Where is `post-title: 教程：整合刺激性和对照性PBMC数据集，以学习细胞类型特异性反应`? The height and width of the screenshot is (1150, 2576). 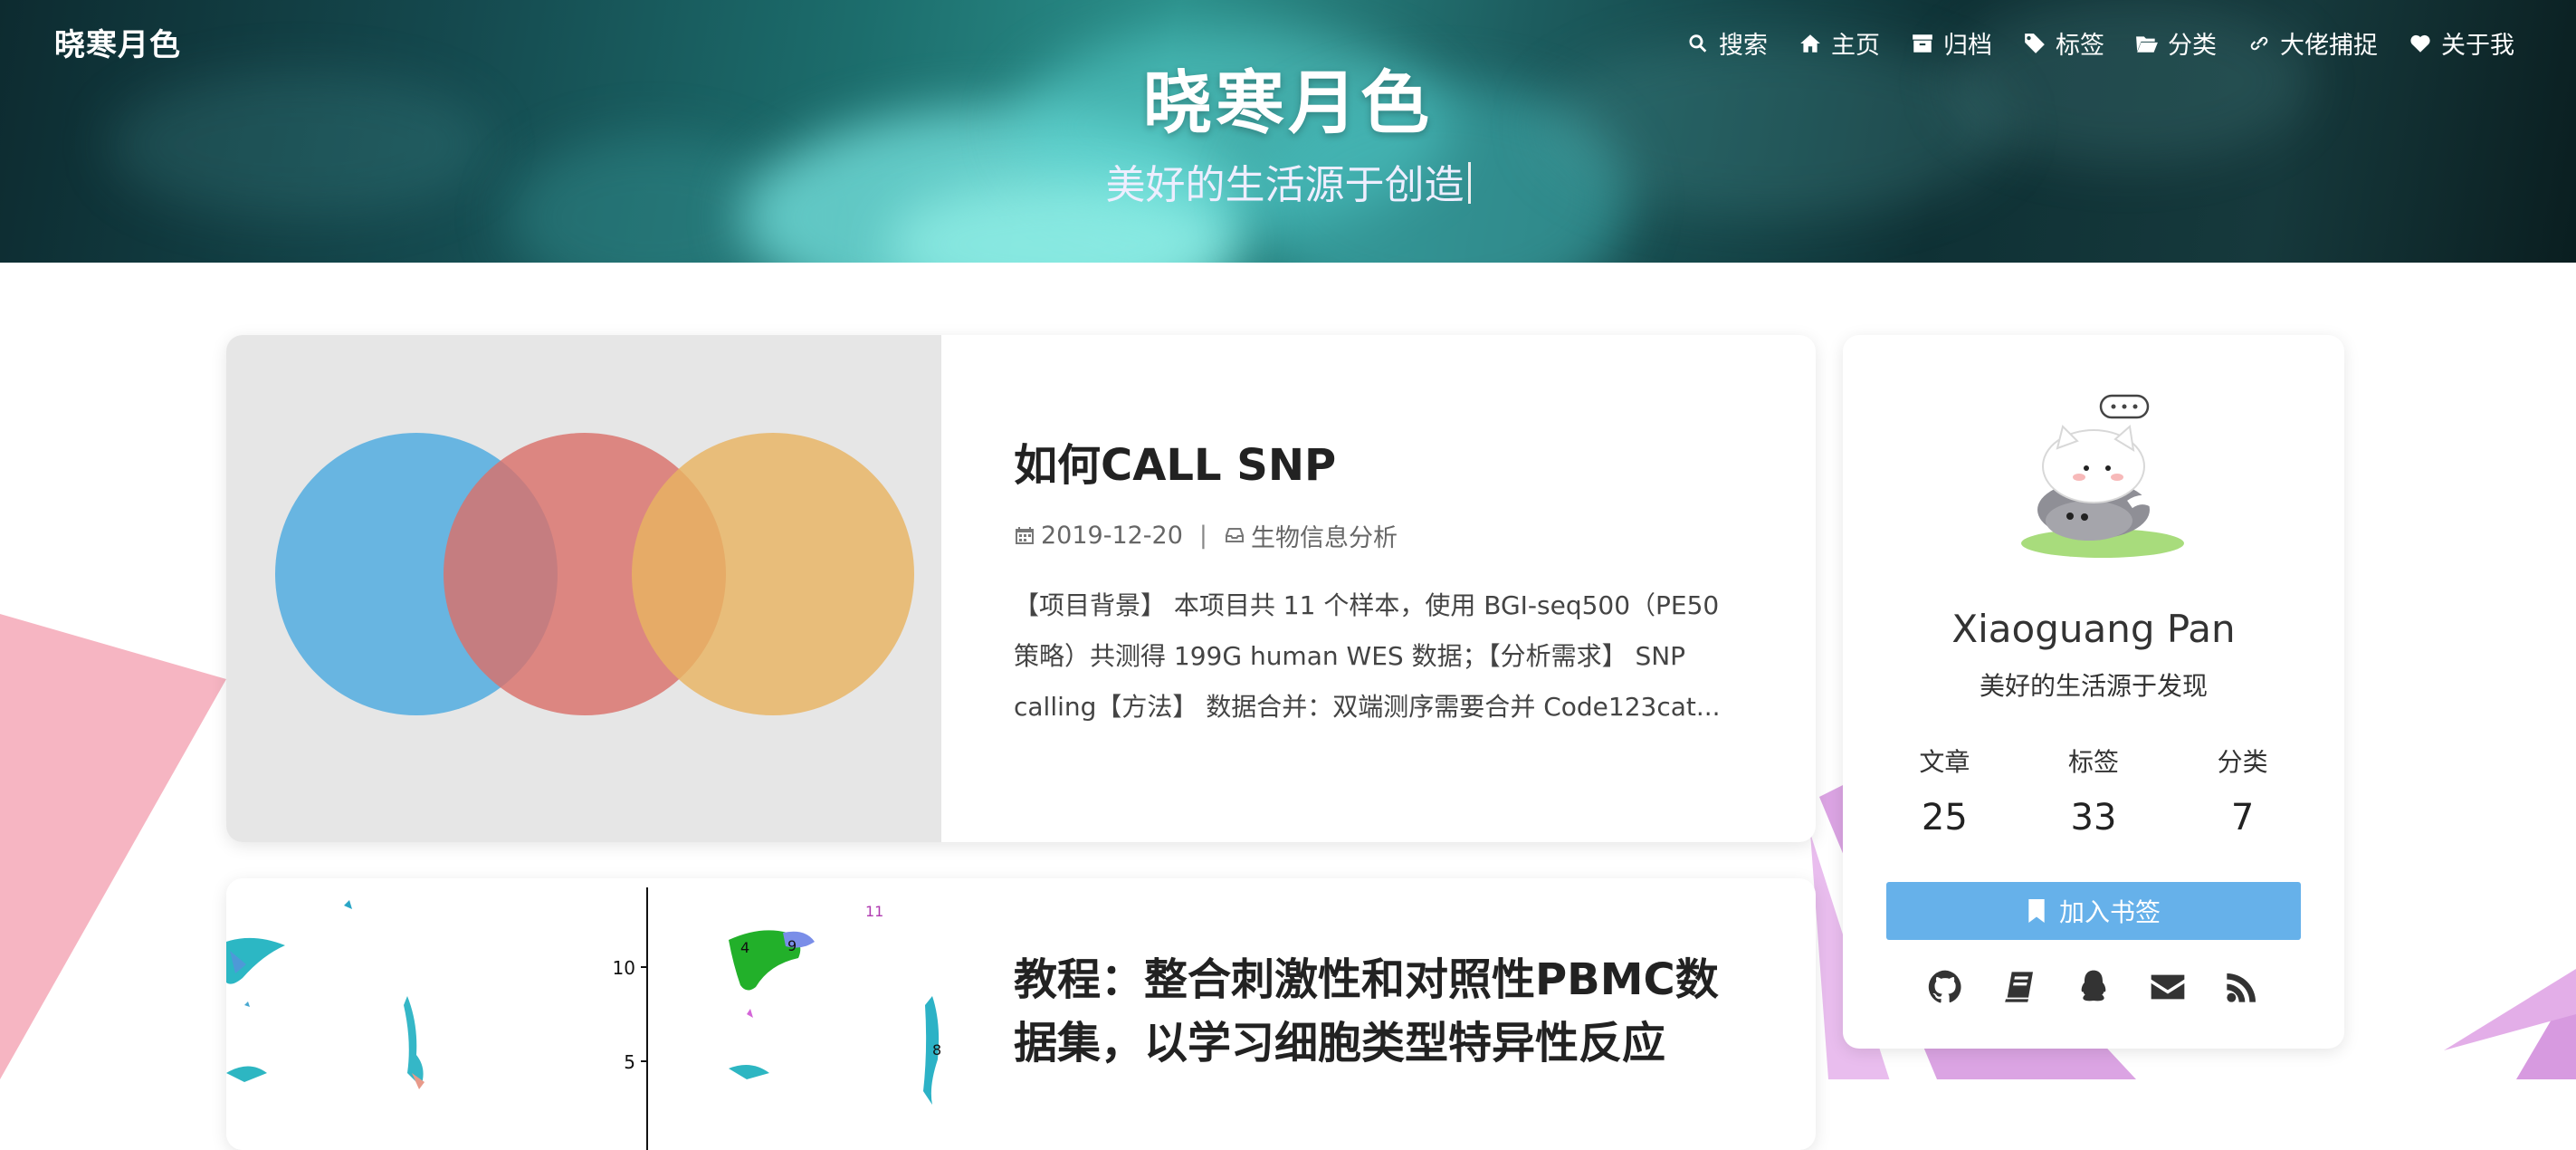
post-title: 教程：整合刺激性和对照性PBMC数据集，以学习细胞类型特异性反应 is located at coordinates (1374, 1012).